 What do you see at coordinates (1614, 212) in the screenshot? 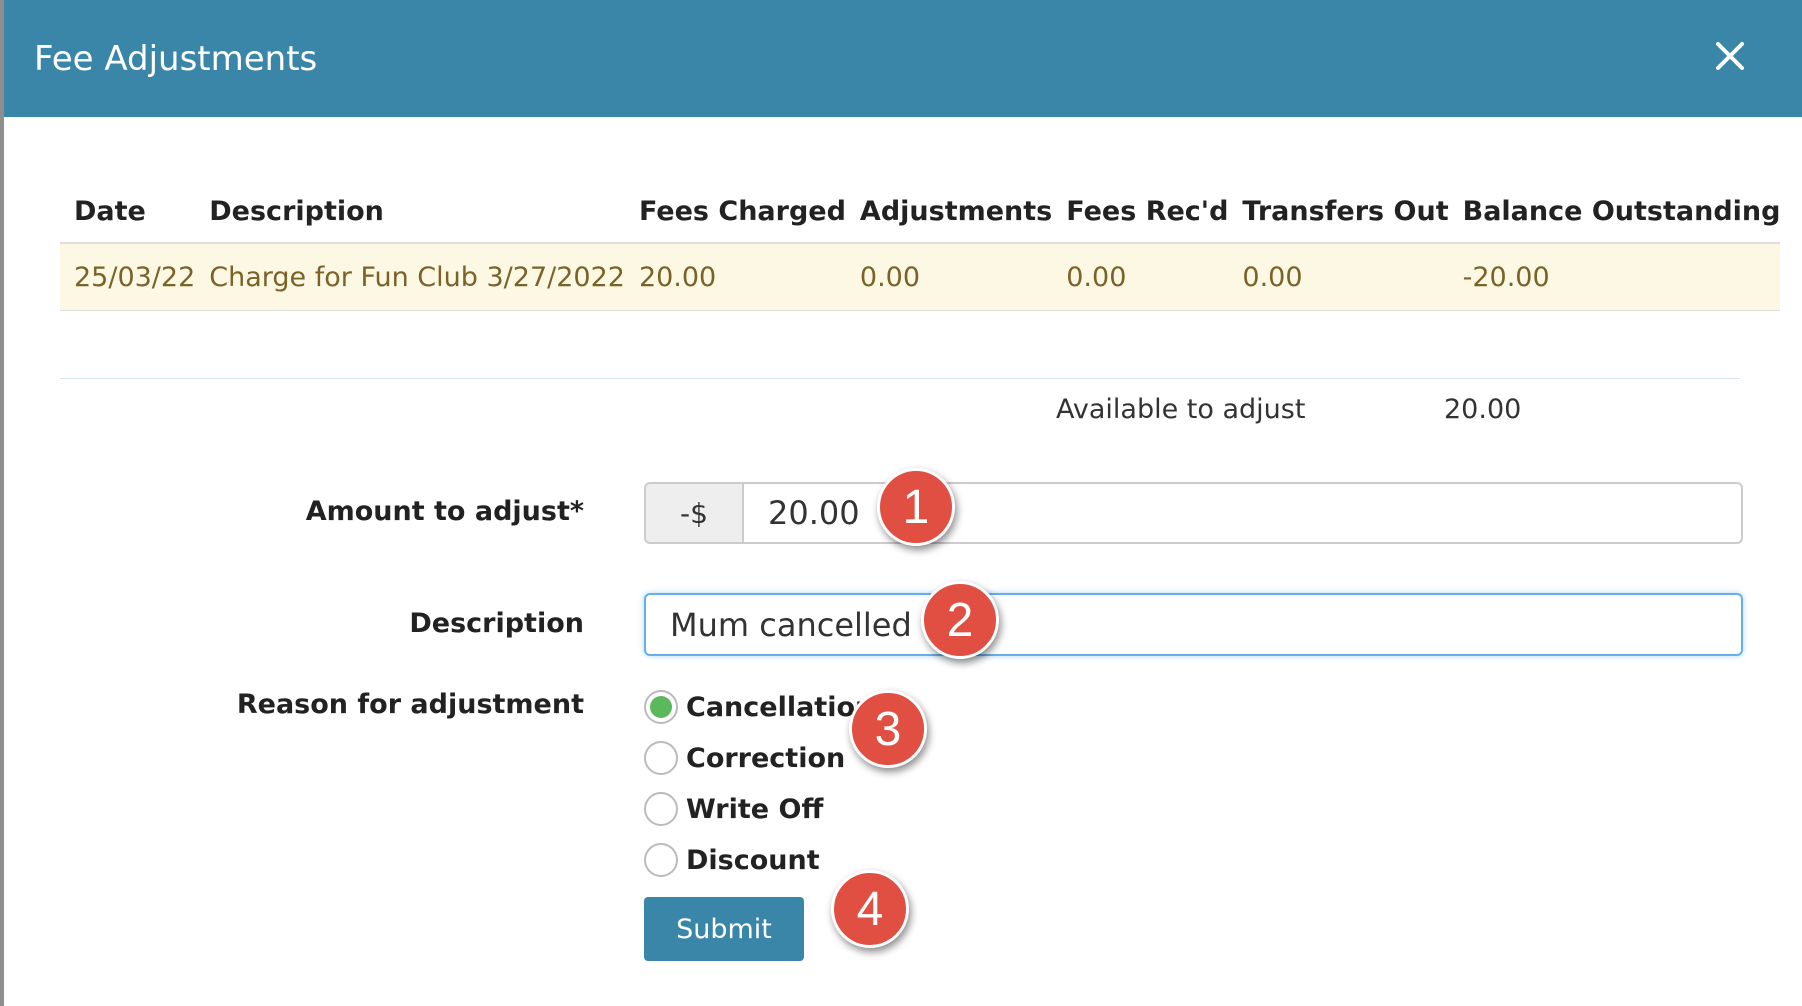
I see `column-header-balance-outstanding: Balance Outstanding` at bounding box center [1614, 212].